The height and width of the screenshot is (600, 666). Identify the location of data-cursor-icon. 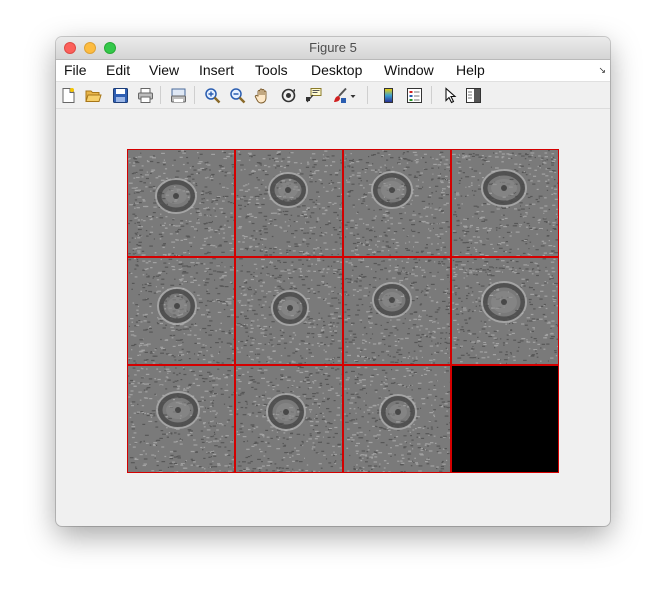
(313, 95).